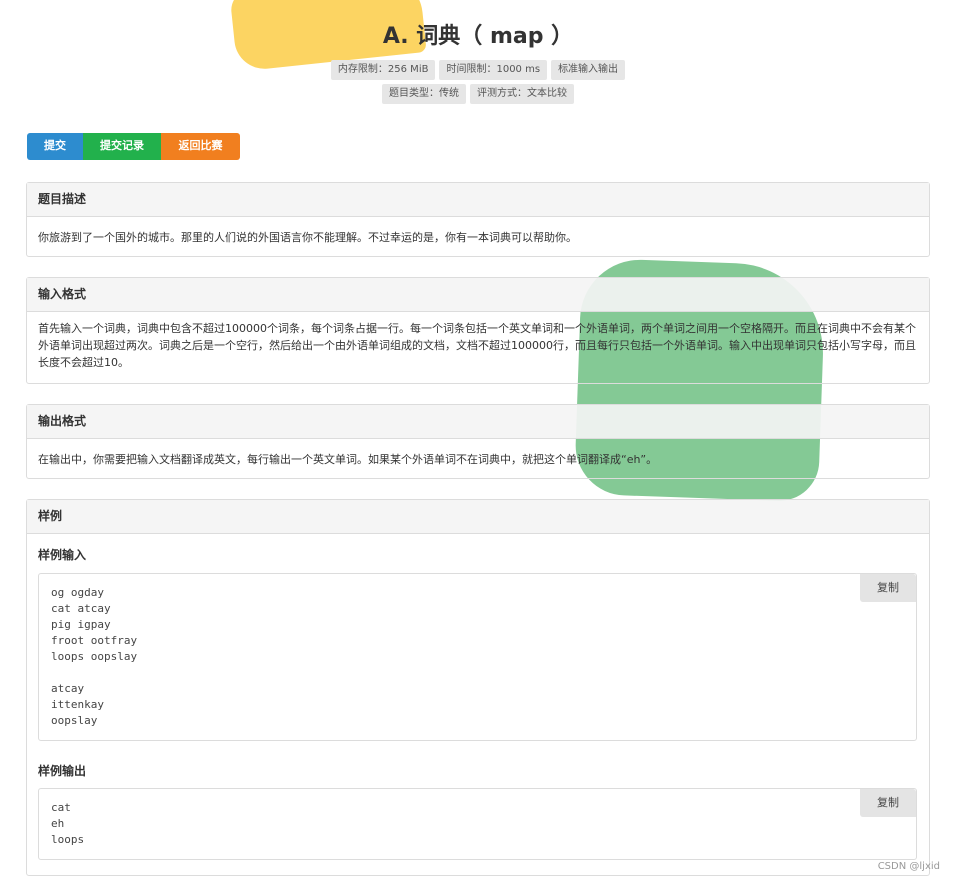  Describe the element at coordinates (55, 146) in the screenshot. I see `submit-button: 提交` at that location.